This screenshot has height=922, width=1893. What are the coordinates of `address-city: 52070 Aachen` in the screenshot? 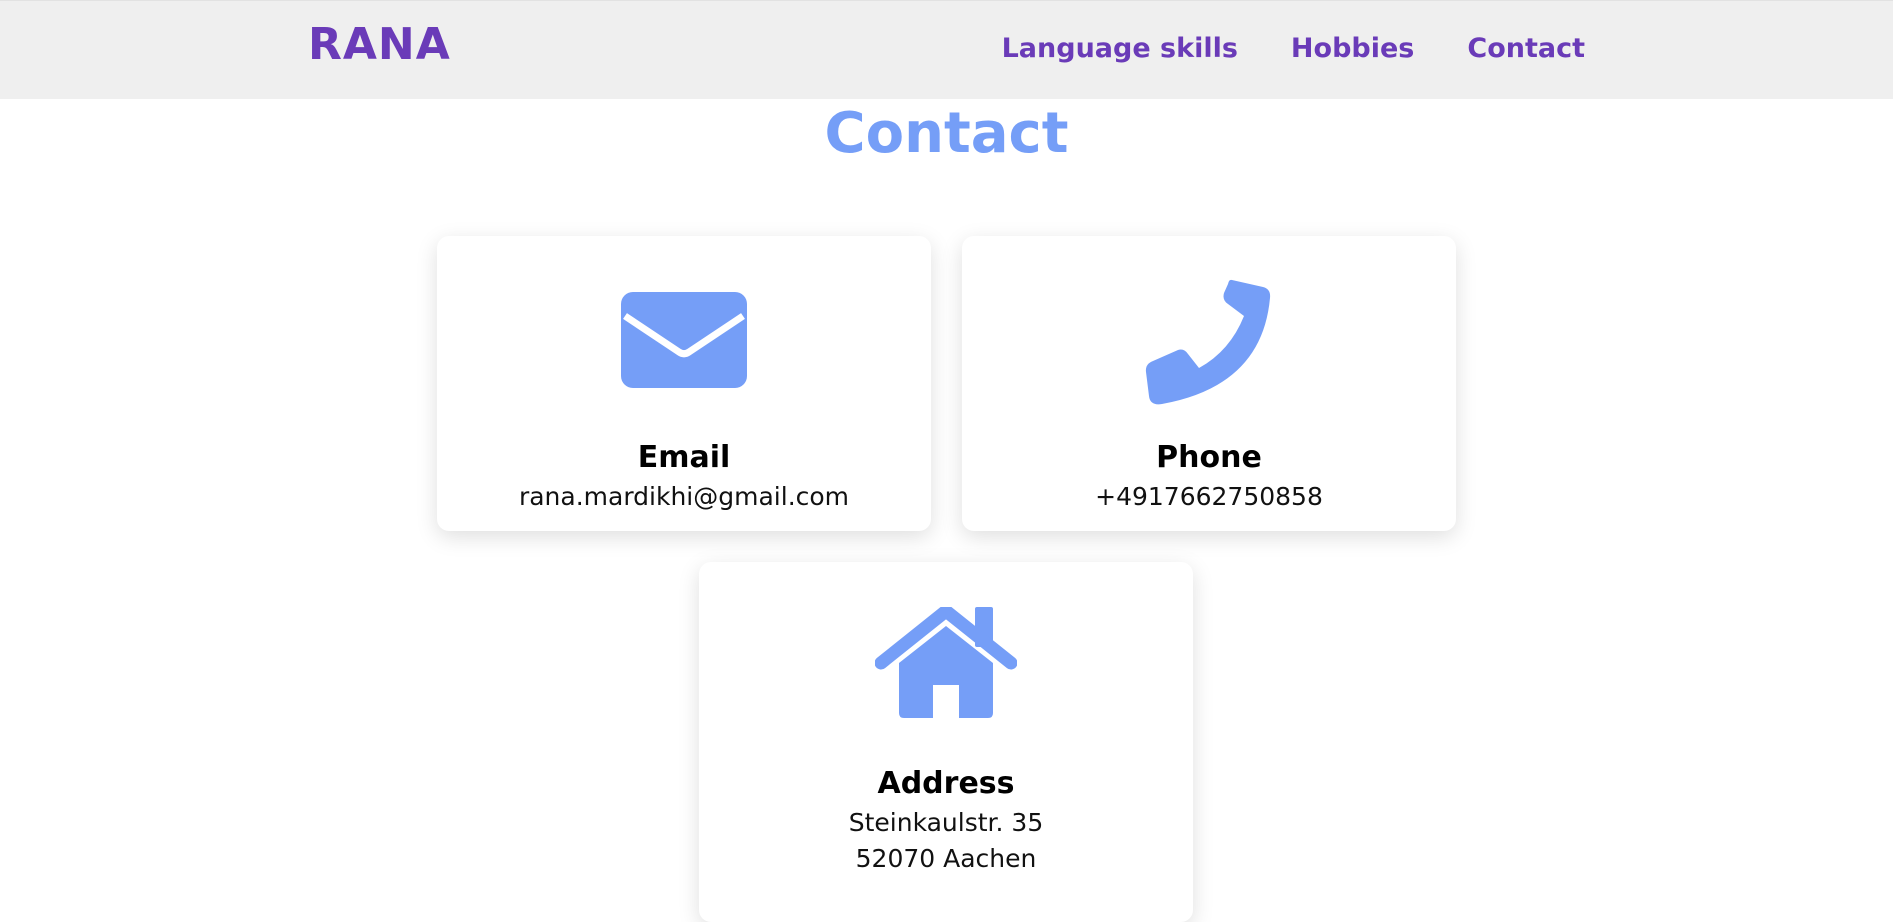 It's located at (946, 858).